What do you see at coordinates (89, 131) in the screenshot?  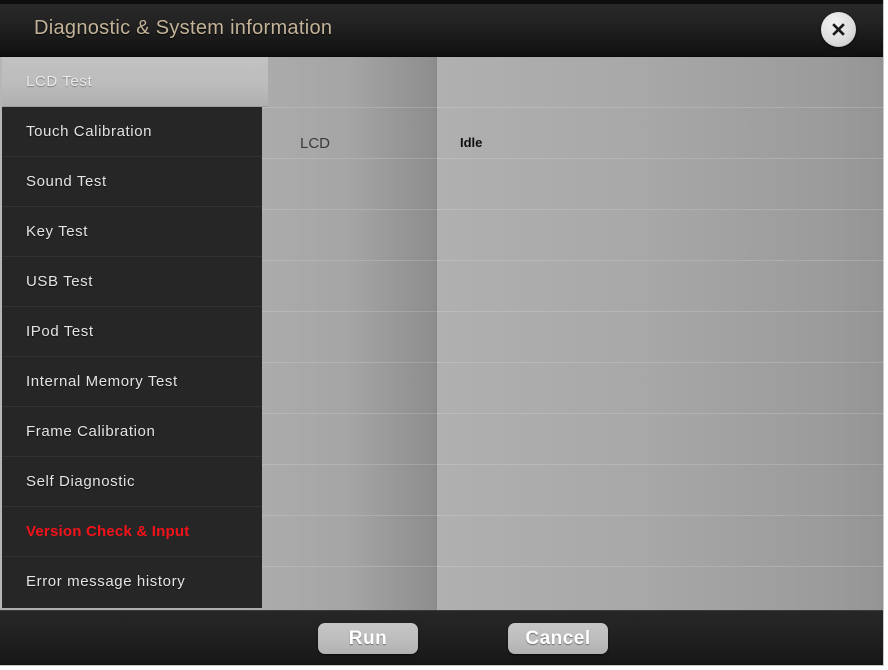 I see `sidebar-item-label: Touch Calibration` at bounding box center [89, 131].